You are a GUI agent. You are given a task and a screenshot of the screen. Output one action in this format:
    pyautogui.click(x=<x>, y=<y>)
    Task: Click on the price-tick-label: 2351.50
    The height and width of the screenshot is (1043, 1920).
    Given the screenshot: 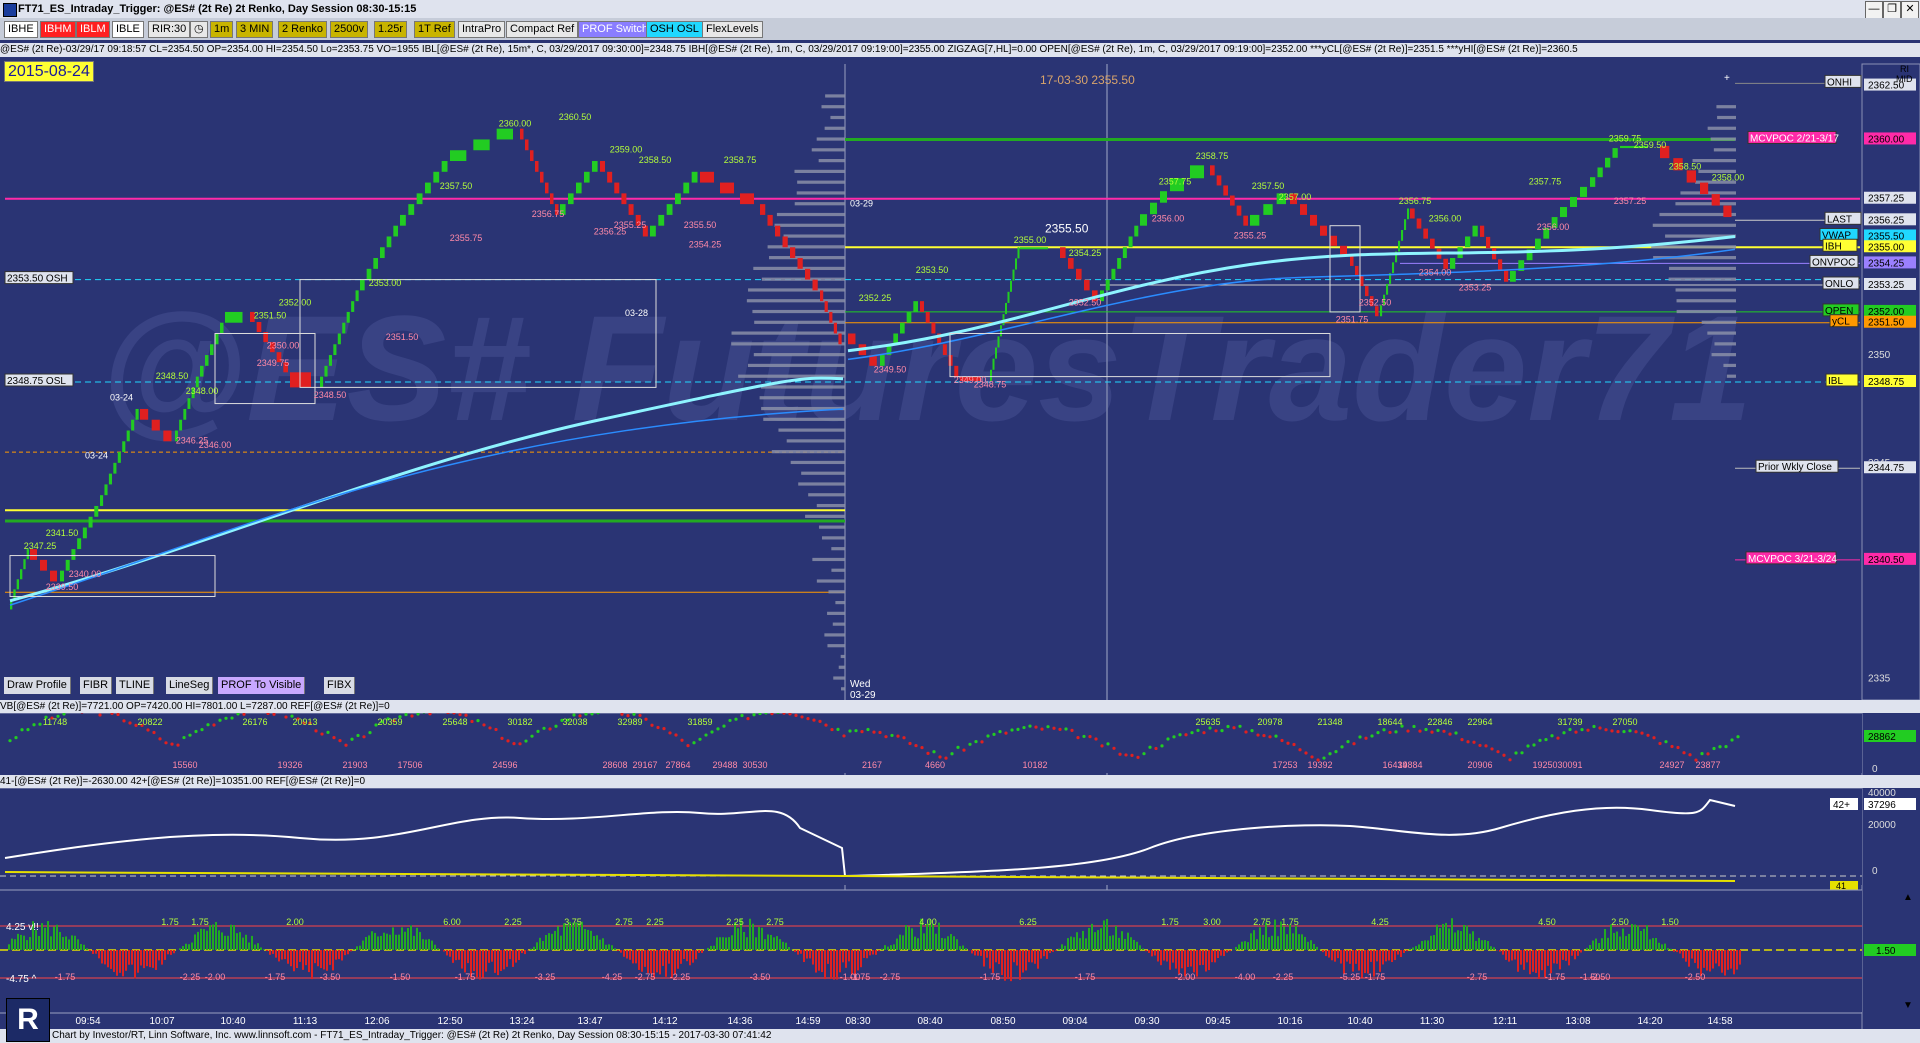 What is the action you would take?
    pyautogui.click(x=1886, y=323)
    